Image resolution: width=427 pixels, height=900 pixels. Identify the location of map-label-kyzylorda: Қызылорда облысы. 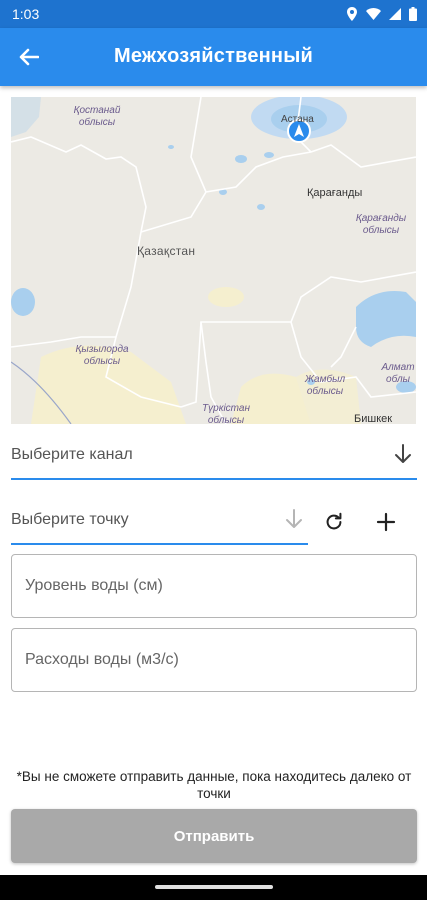
(102, 355).